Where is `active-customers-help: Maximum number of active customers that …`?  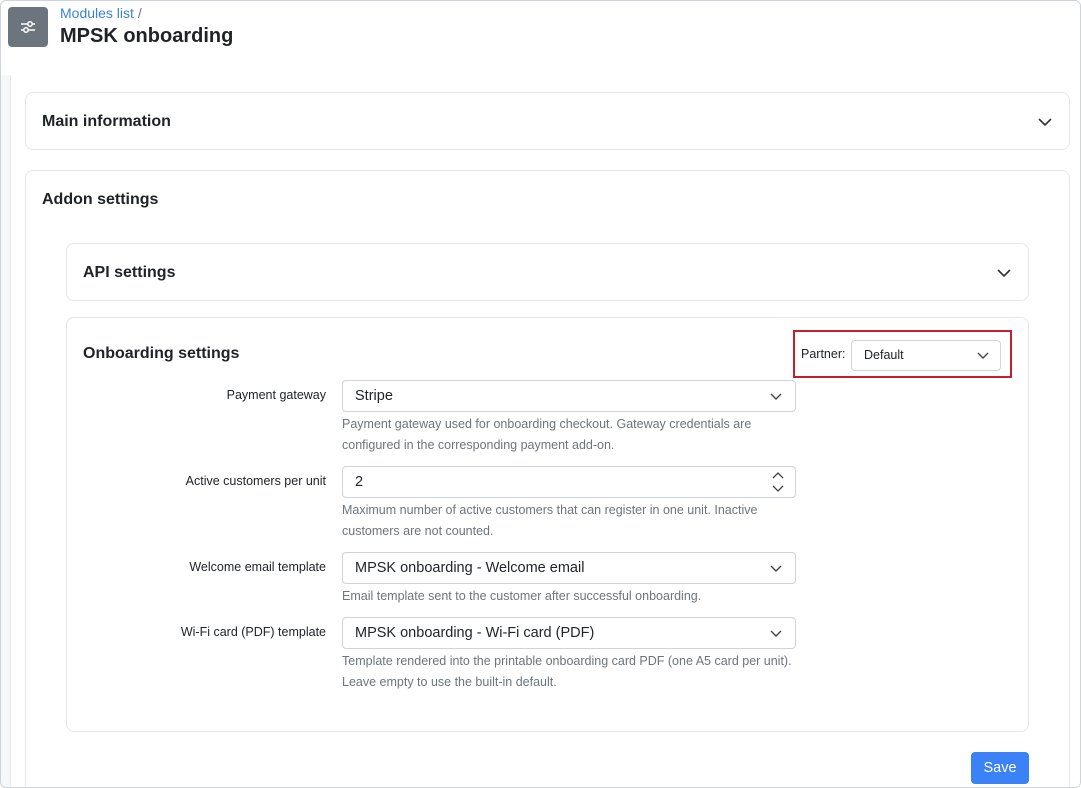
active-customers-help: Maximum number of active customers that … is located at coordinates (550, 520).